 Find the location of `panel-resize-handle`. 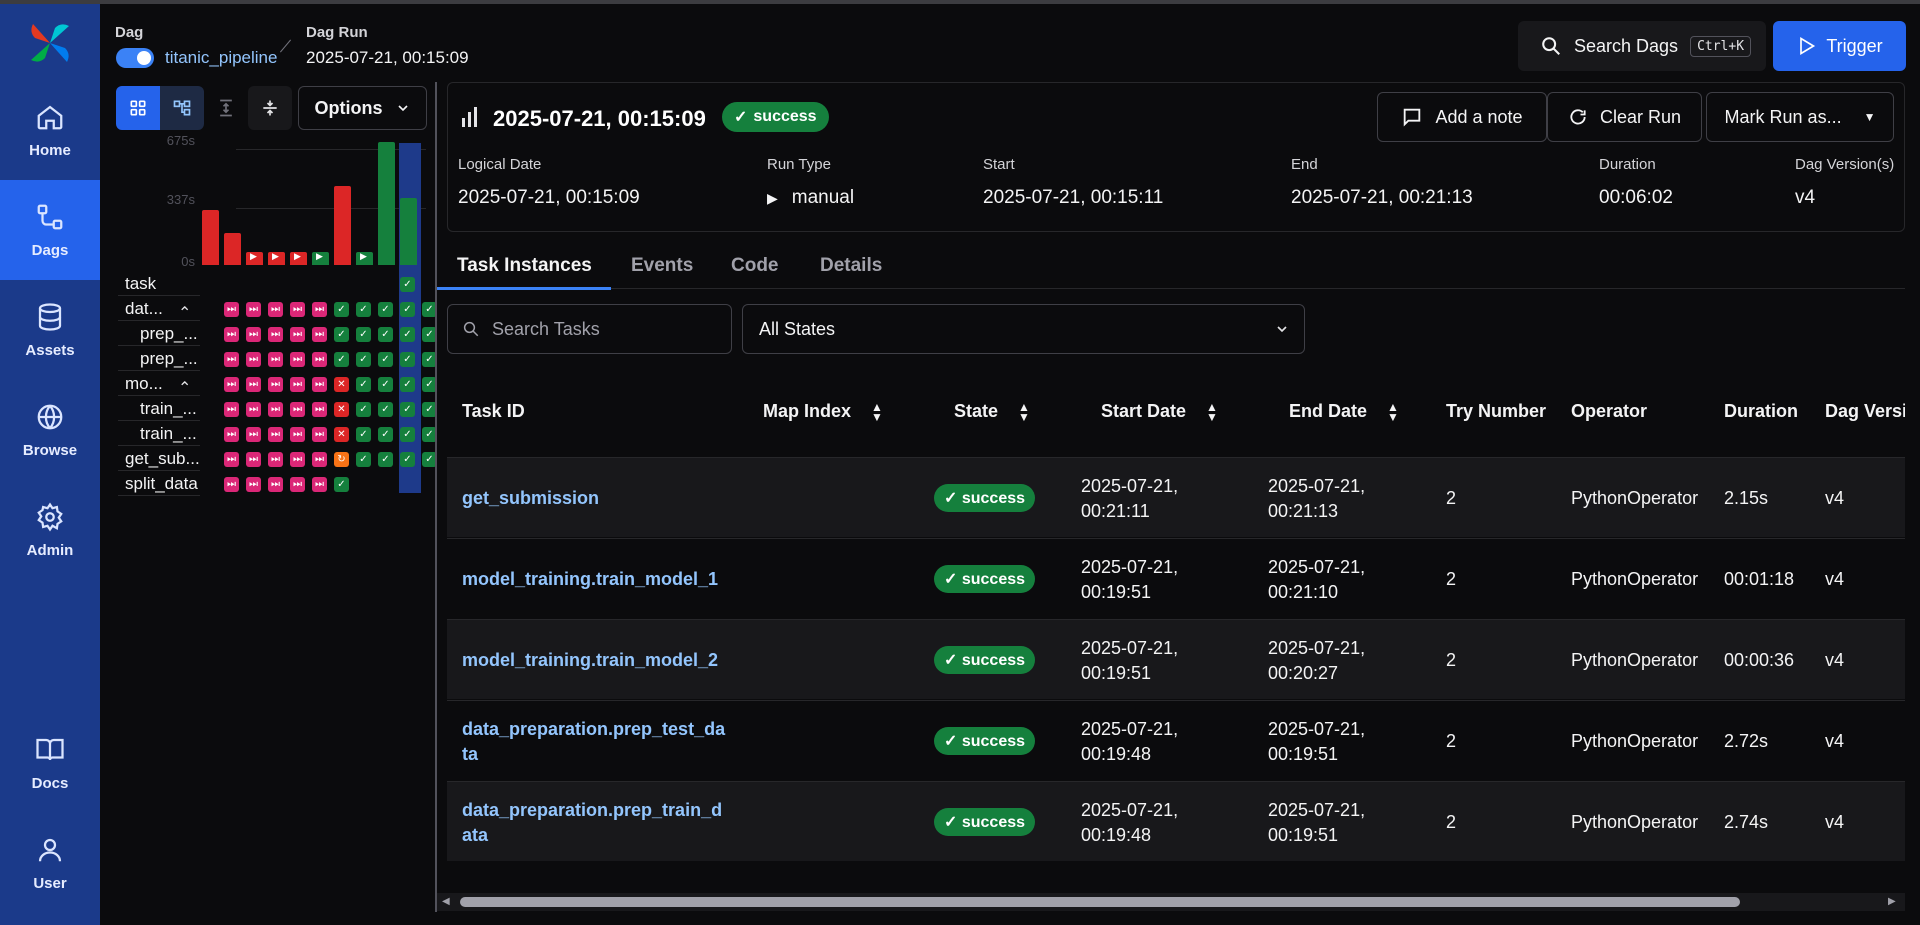

panel-resize-handle is located at coordinates (436, 497).